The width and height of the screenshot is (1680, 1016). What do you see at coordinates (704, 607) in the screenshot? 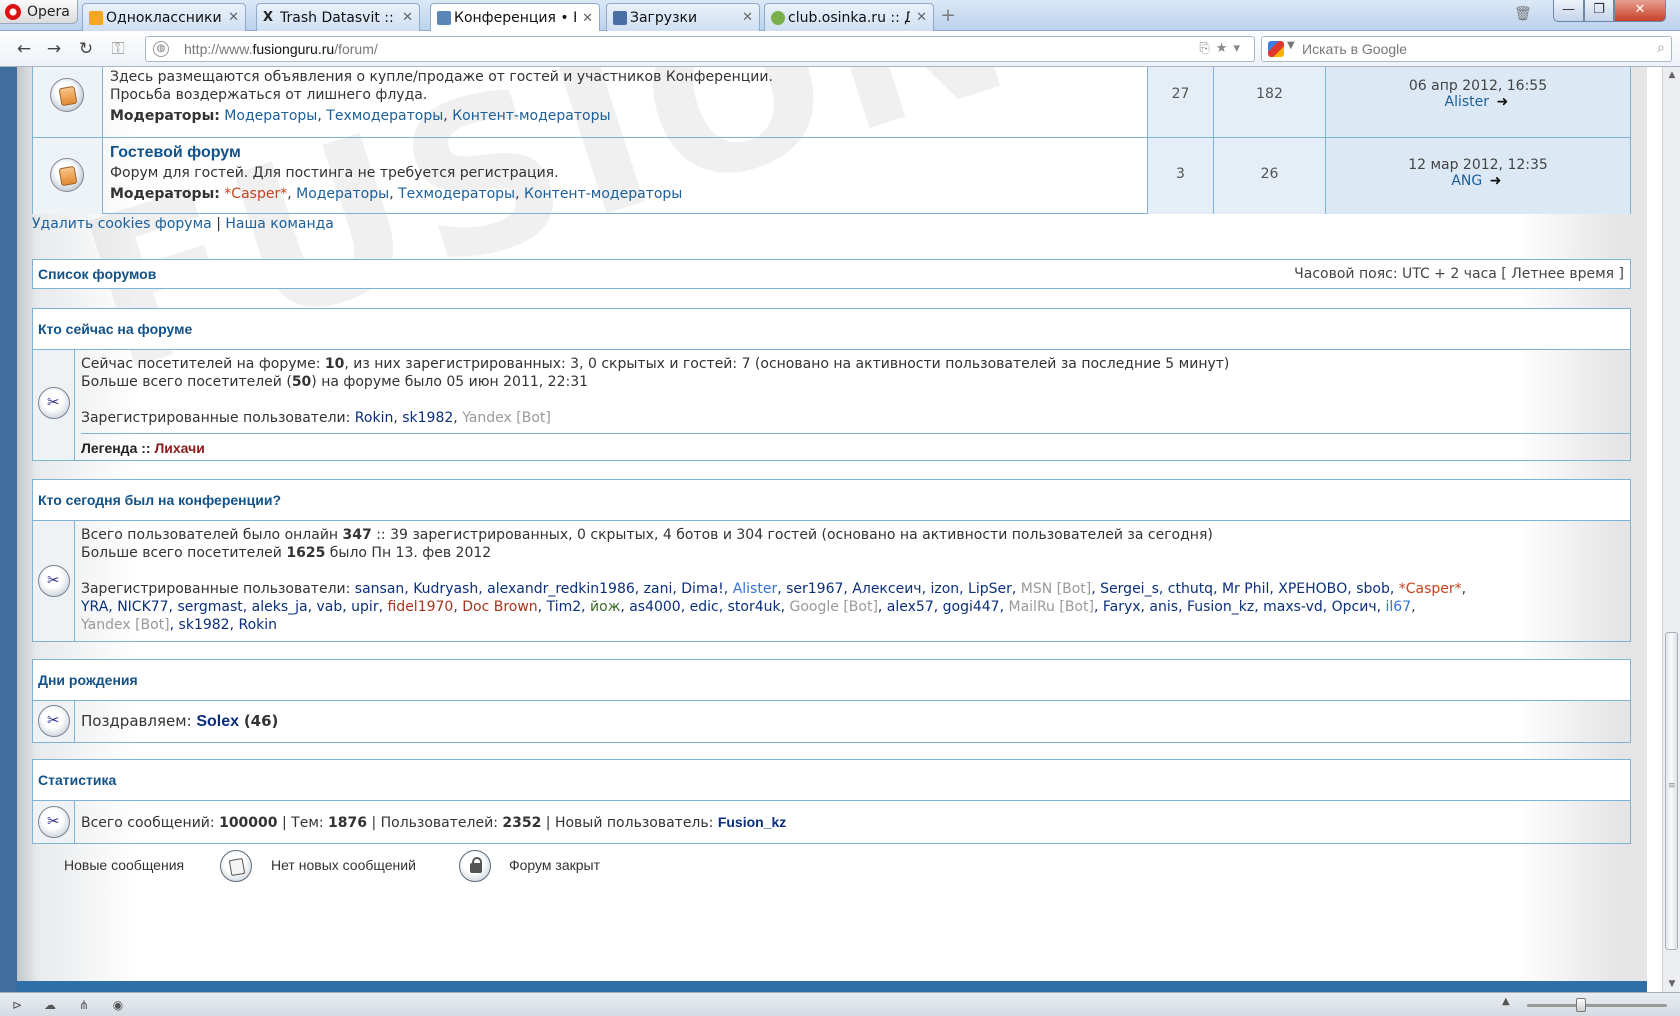
I see `user-links: , as4000, edic, stor4uk,` at bounding box center [704, 607].